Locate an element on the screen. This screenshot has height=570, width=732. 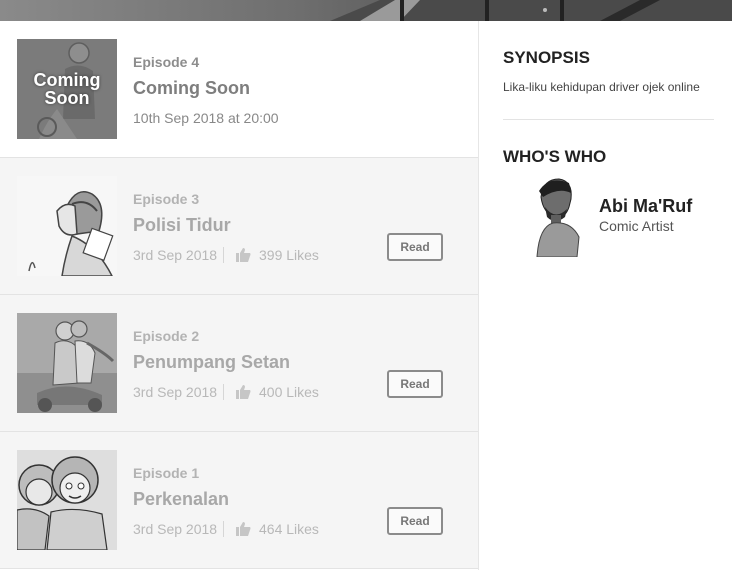
episode-schedule: 10th Sep 2018 at 20:00 is located at coordinates (206, 118).